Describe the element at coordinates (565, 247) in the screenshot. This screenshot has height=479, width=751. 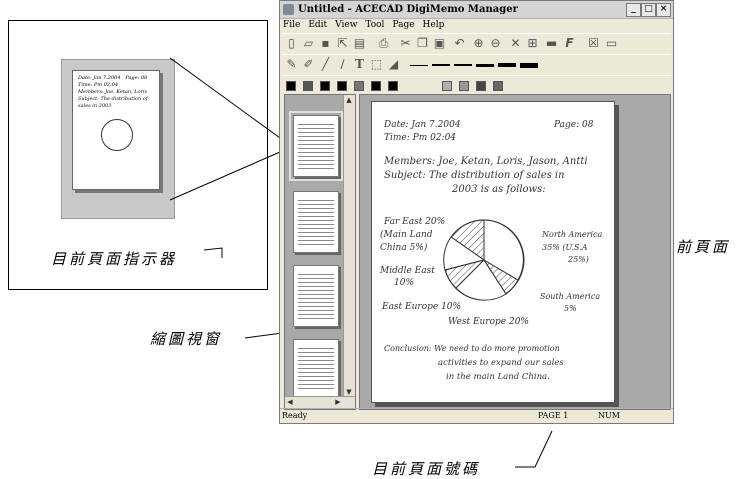
I see `label-north-america-pct: 35% (U.S.A` at that location.